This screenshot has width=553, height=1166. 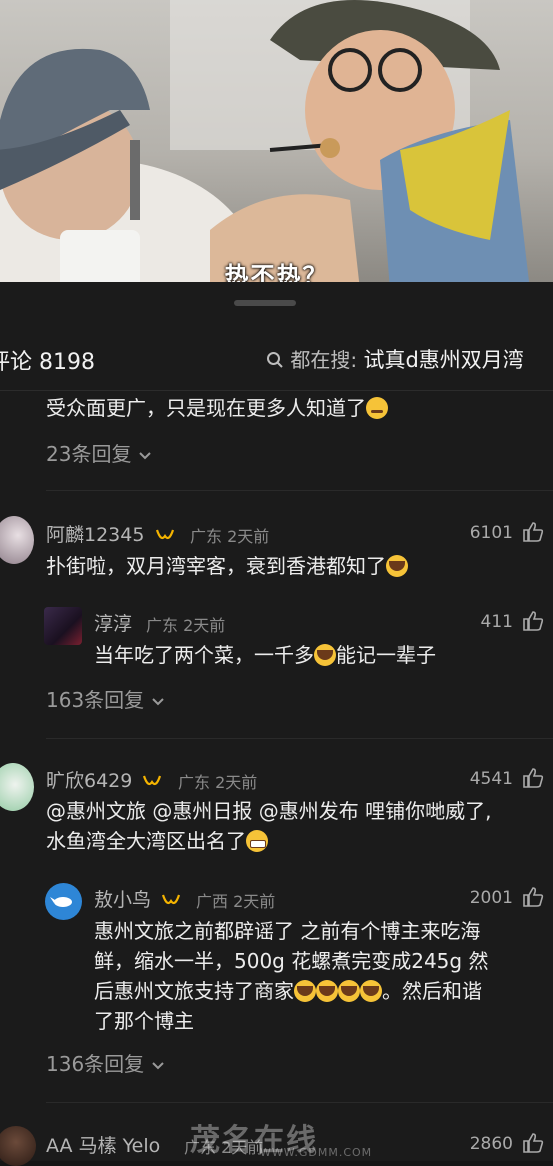 I want to click on comment-count-title: 评论 8198, so click(x=47, y=362).